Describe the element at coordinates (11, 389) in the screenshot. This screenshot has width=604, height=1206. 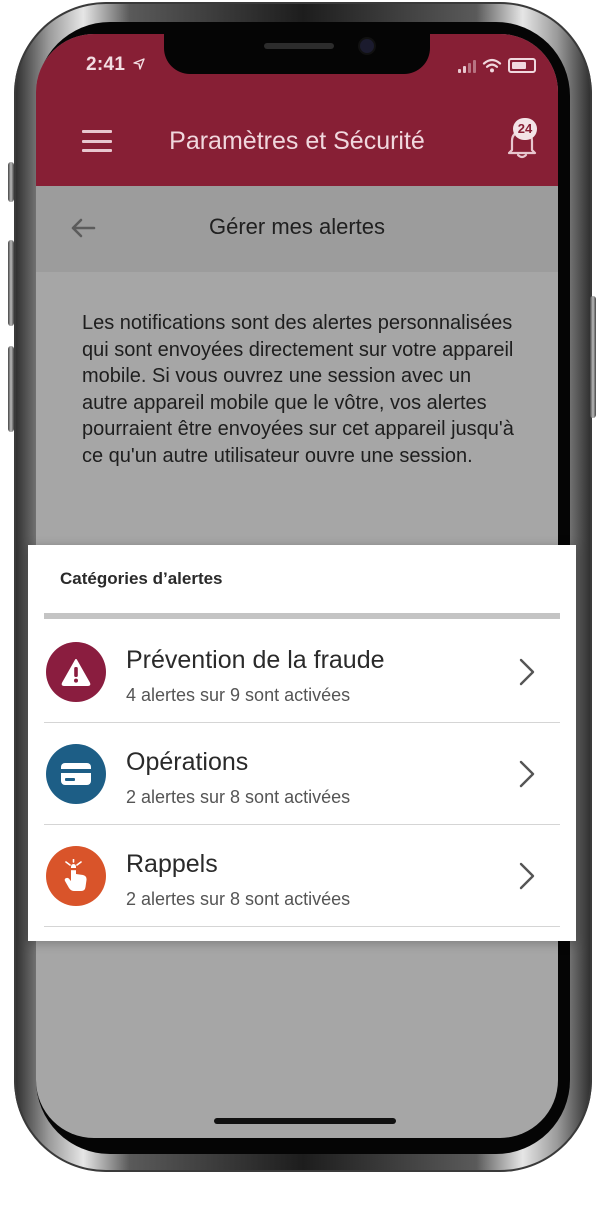
I see `phone-volume-down` at that location.